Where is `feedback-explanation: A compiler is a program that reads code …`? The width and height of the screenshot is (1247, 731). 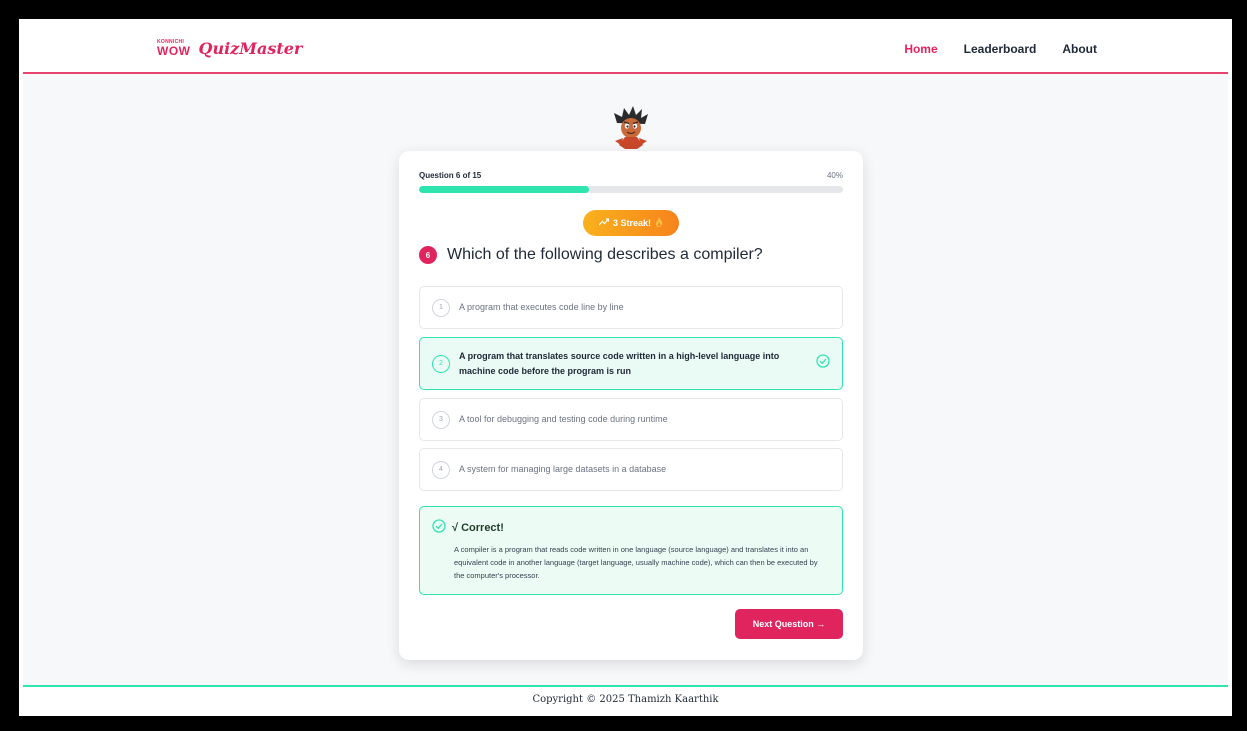 feedback-explanation: A compiler is a program that reads code … is located at coordinates (636, 562).